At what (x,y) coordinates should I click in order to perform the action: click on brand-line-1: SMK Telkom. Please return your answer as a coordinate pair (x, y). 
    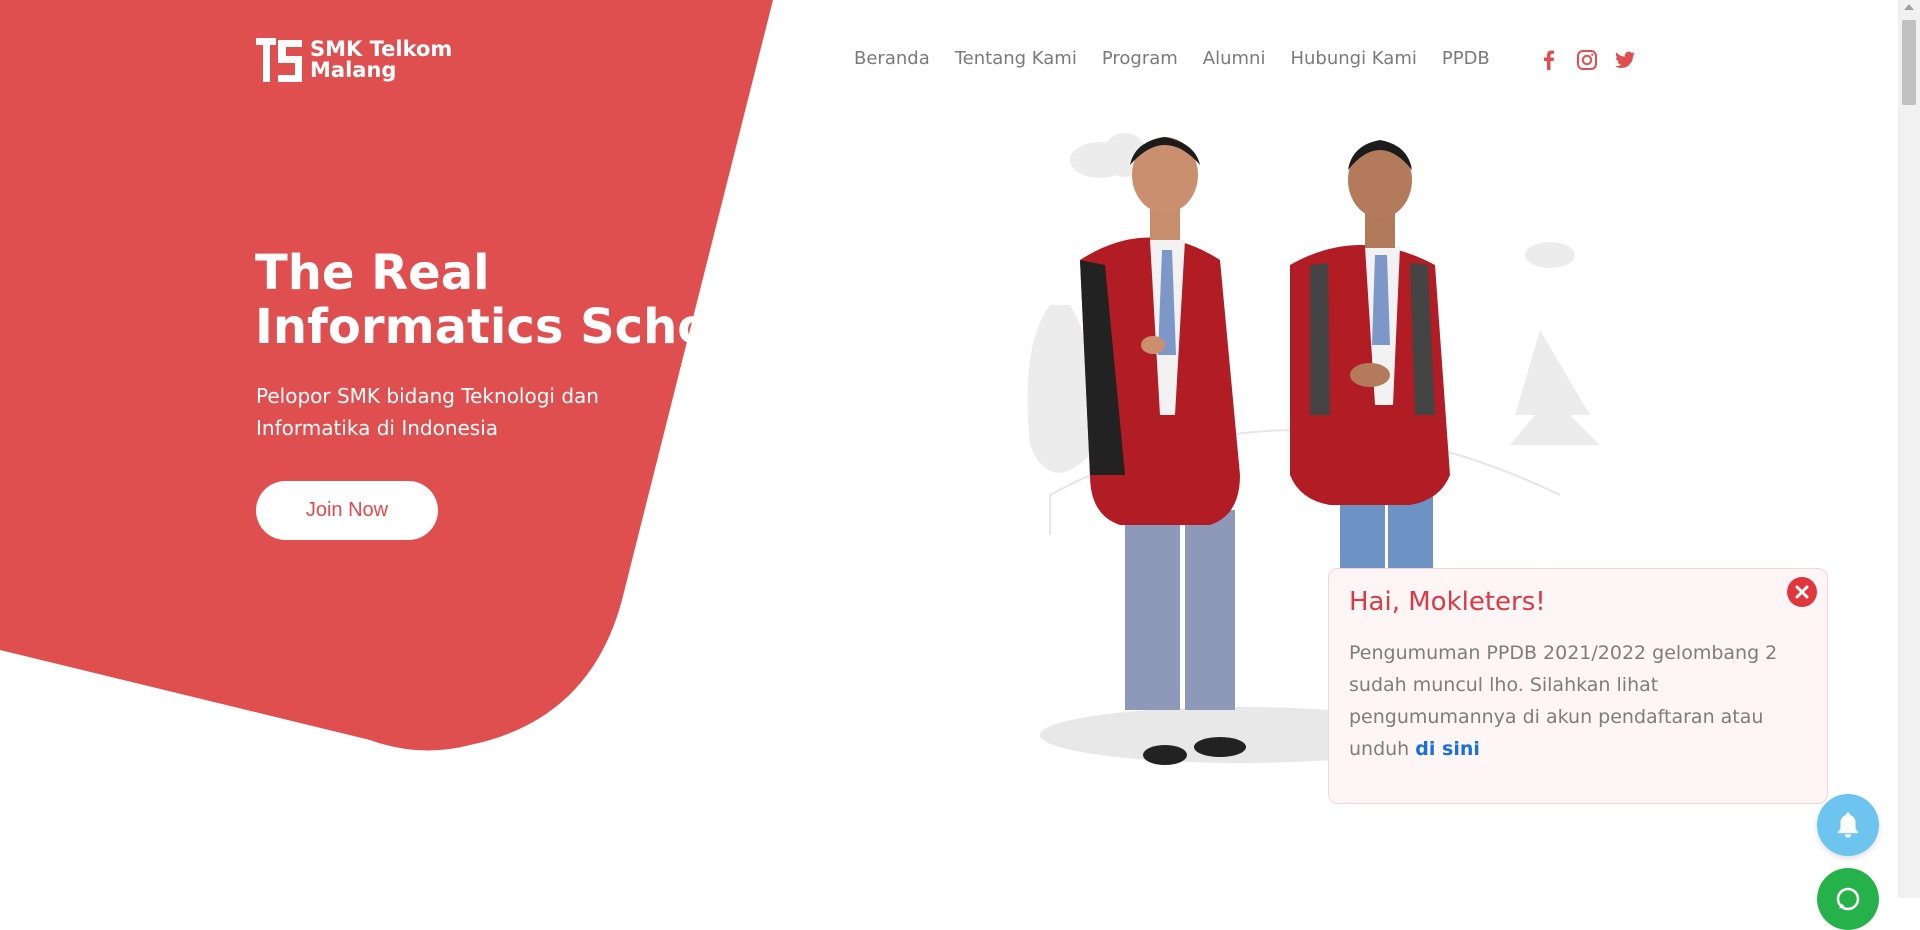
    Looking at the image, I should click on (381, 49).